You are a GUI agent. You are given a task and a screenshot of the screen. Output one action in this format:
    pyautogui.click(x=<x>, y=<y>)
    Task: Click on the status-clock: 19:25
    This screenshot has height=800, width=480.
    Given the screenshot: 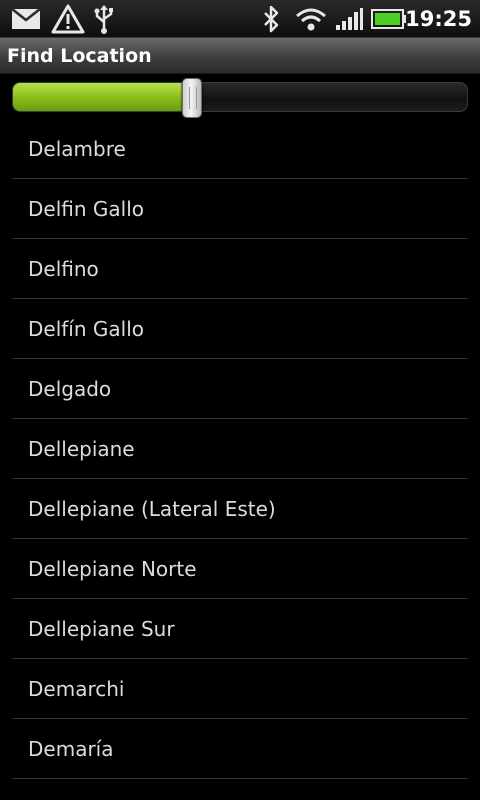 What is the action you would take?
    pyautogui.click(x=438, y=19)
    